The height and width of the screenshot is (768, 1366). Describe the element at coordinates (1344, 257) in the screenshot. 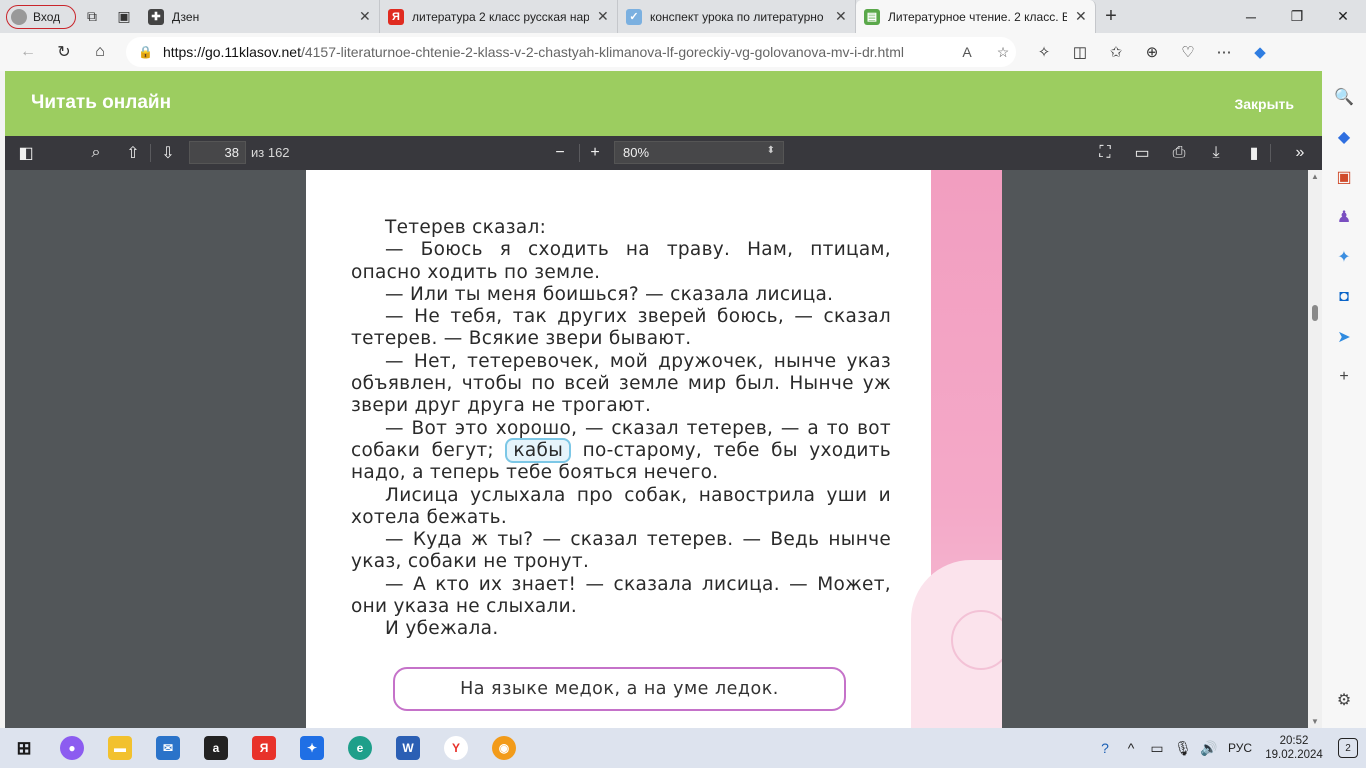

I see `copilot-sidebar-icon: ✦` at that location.